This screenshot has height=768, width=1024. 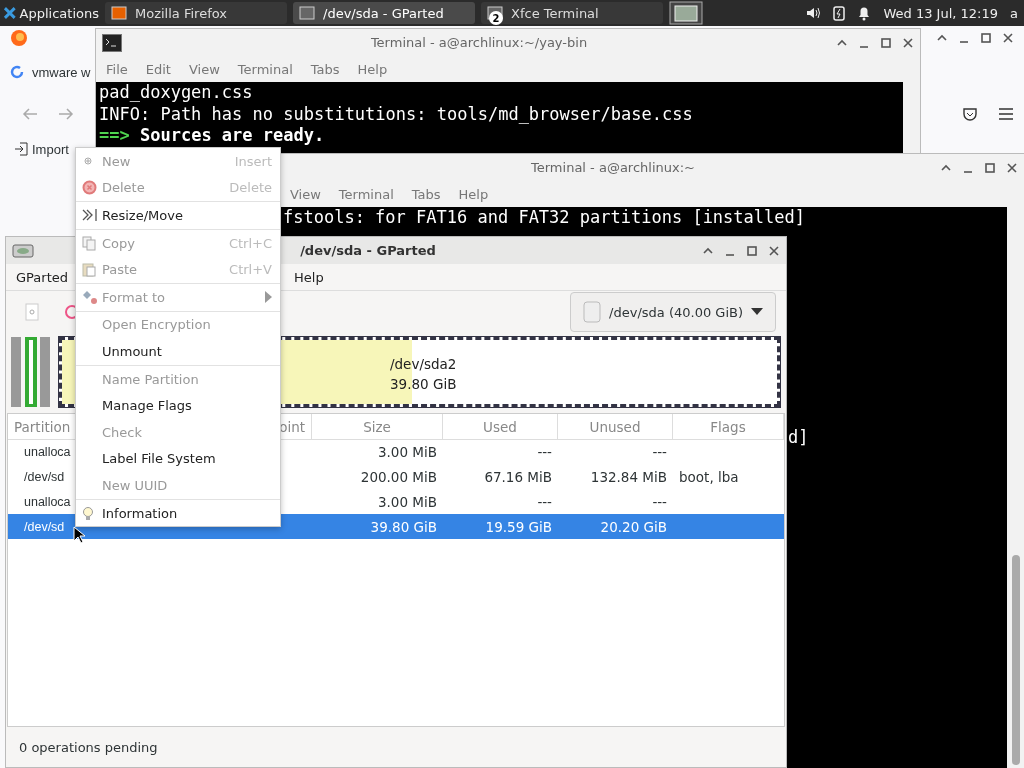 What do you see at coordinates (384, 13) in the screenshot?
I see `taskbar-button: /dev/sda - GParted` at bounding box center [384, 13].